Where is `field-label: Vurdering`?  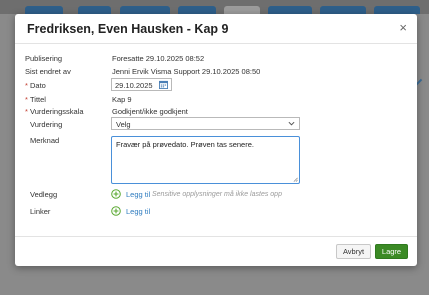
field-label: Vurdering is located at coordinates (46, 124).